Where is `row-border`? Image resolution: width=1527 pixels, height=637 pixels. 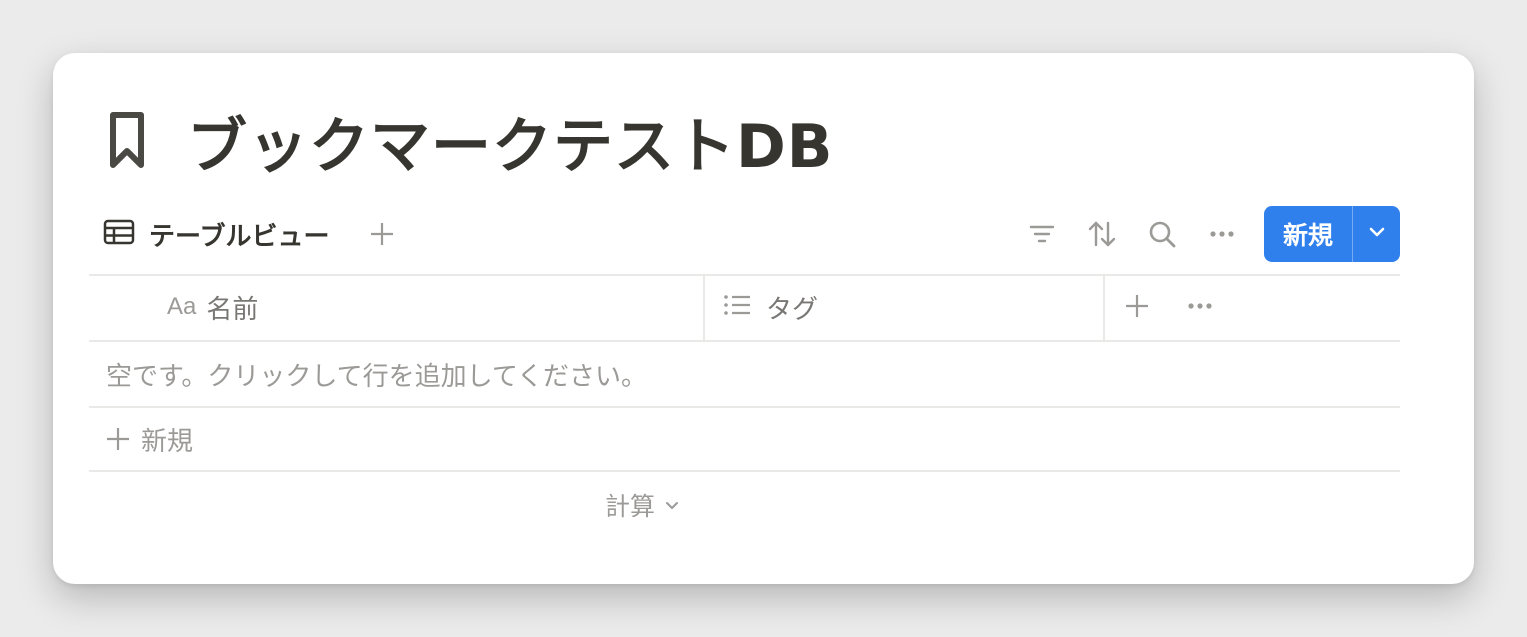 row-border is located at coordinates (744, 471).